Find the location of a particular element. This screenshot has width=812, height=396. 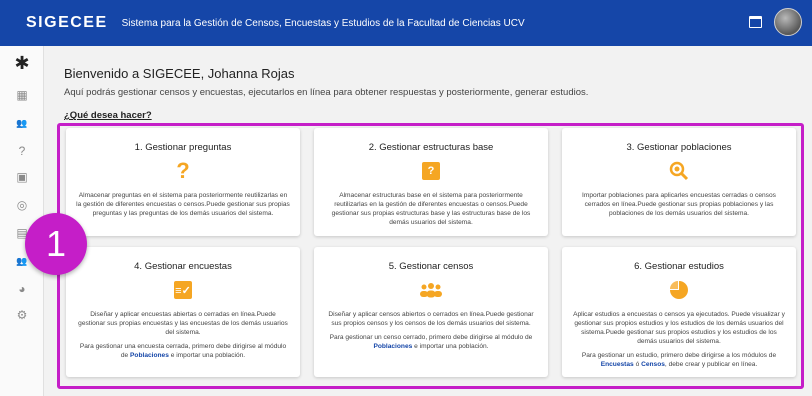

dashboard-icon: ▦ is located at coordinates (22, 95).